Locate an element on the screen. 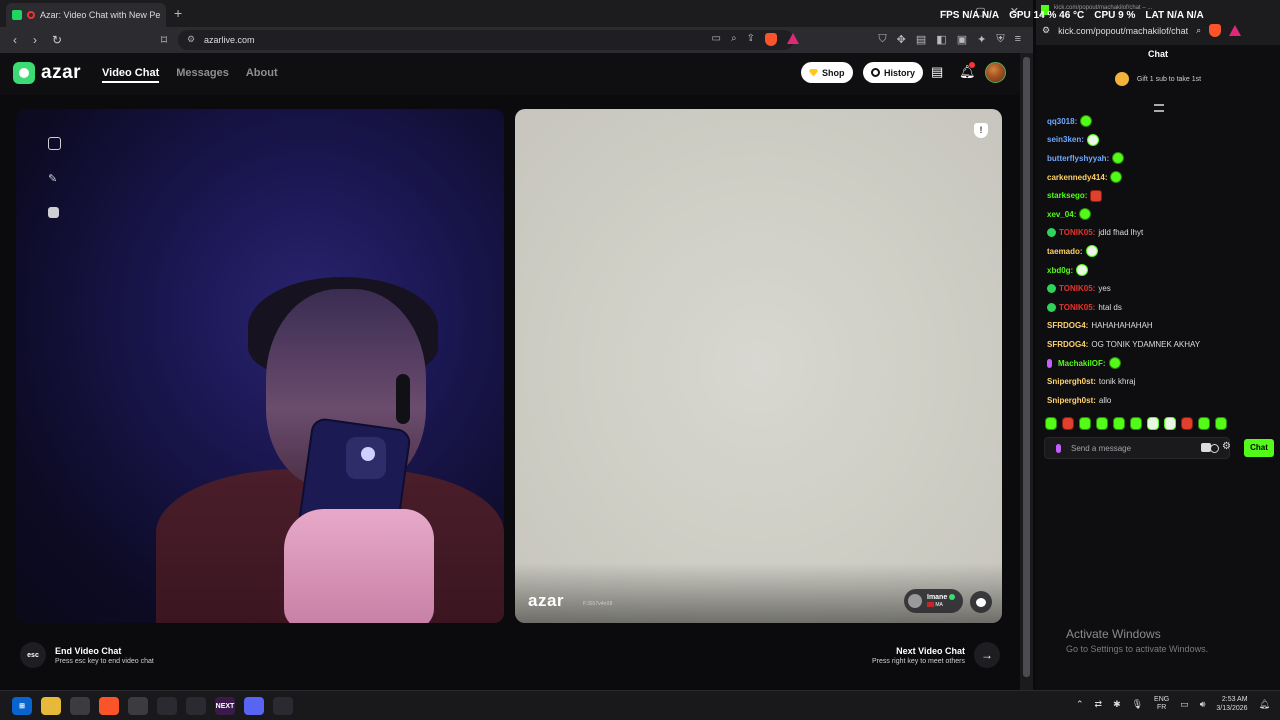 This screenshot has width=1280, height=720. kick-zoom-icon: ⌕ is located at coordinates (1198, 30).